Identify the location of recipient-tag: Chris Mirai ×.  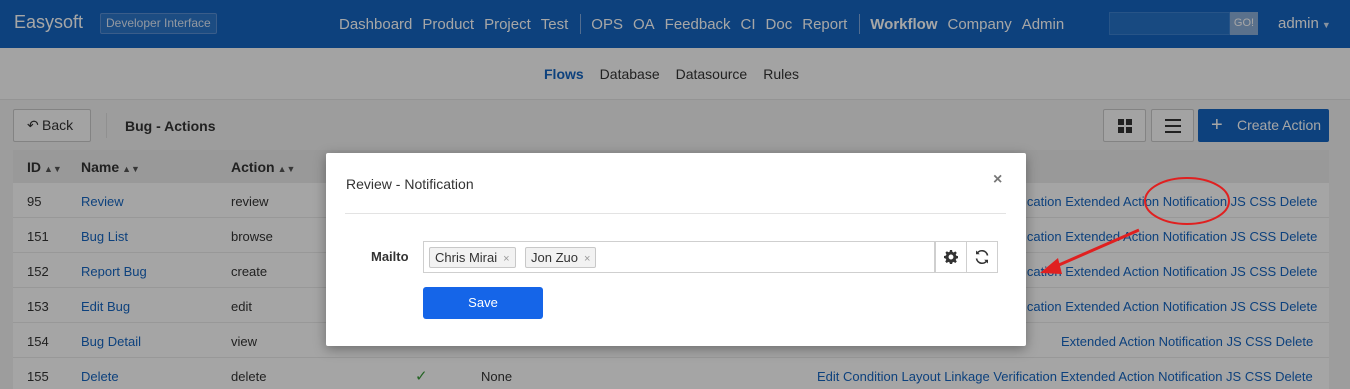
(472, 257).